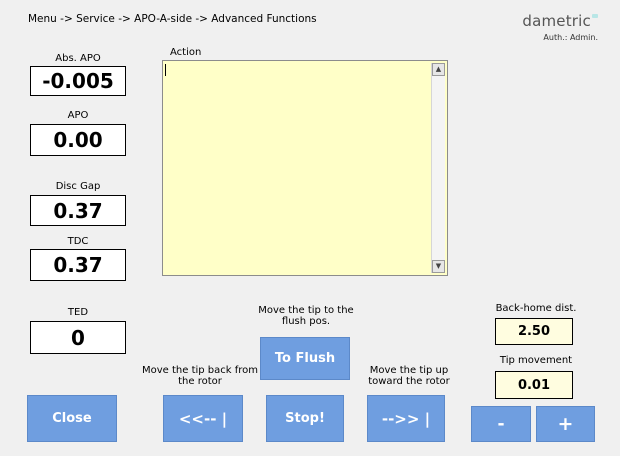 This screenshot has width=620, height=456. I want to click on scroll-down-arrow-icon: ▼, so click(438, 266).